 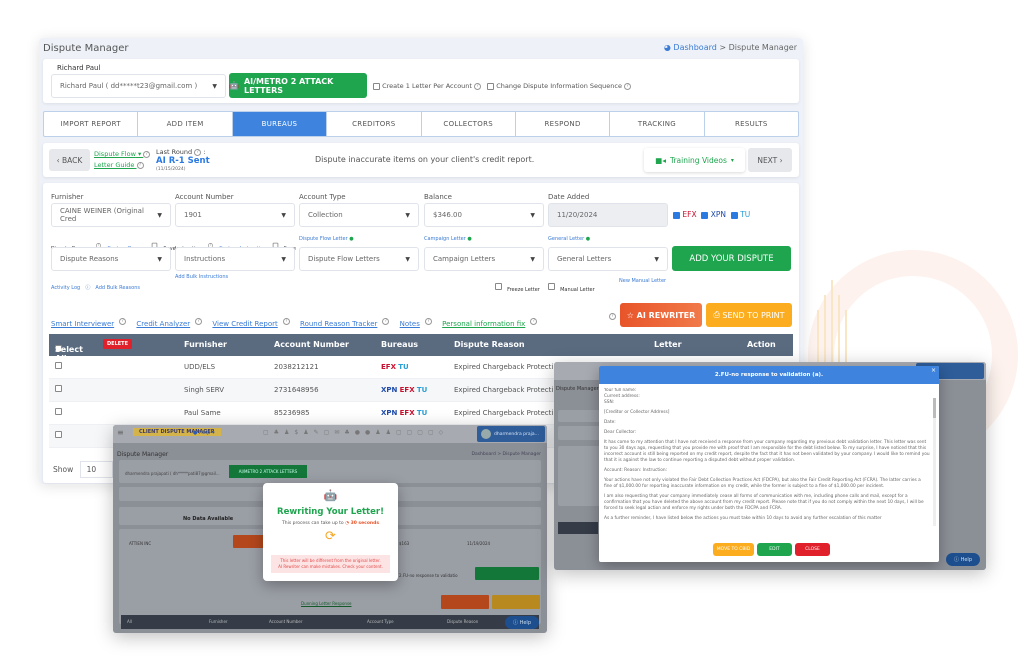 What do you see at coordinates (507, 573) in the screenshot?
I see `add-dispute-button` at bounding box center [507, 573].